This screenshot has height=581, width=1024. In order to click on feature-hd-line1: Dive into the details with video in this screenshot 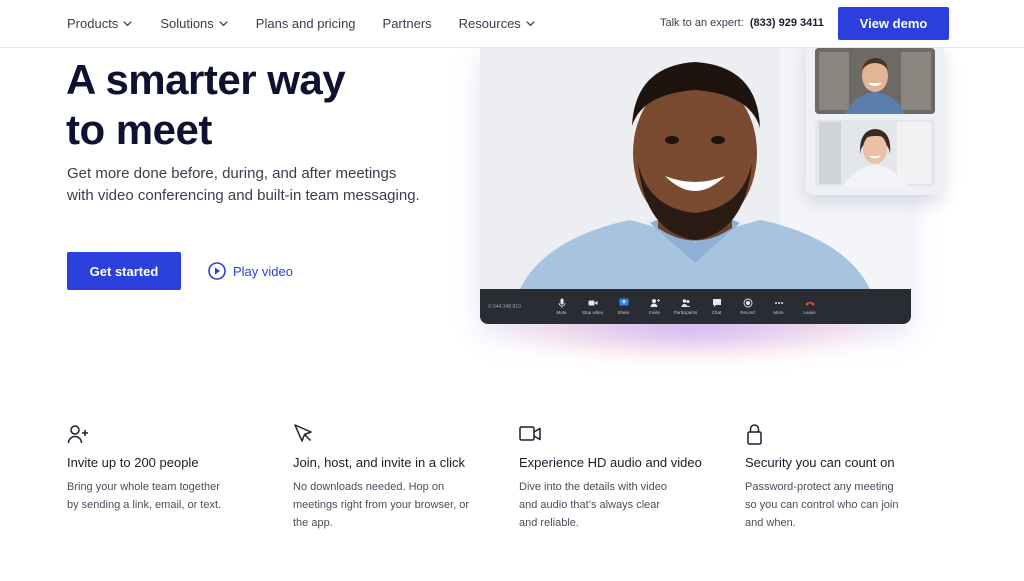, I will do `click(593, 487)`.